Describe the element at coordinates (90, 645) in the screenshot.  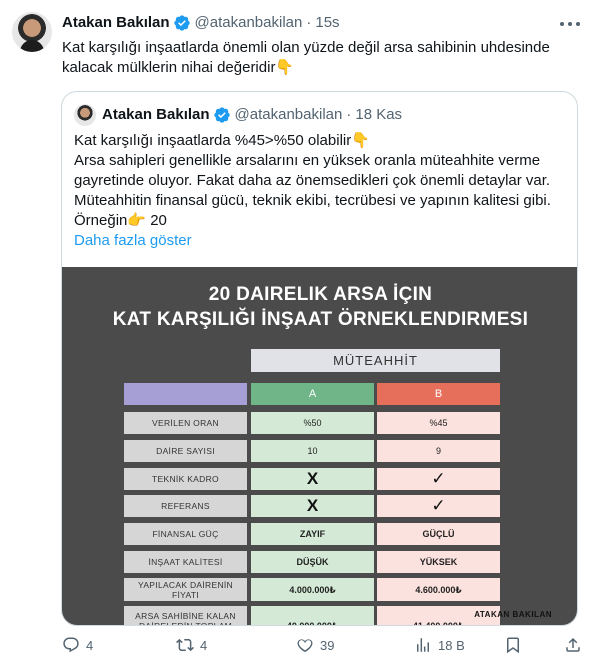
I see `reply-count: 4` at that location.